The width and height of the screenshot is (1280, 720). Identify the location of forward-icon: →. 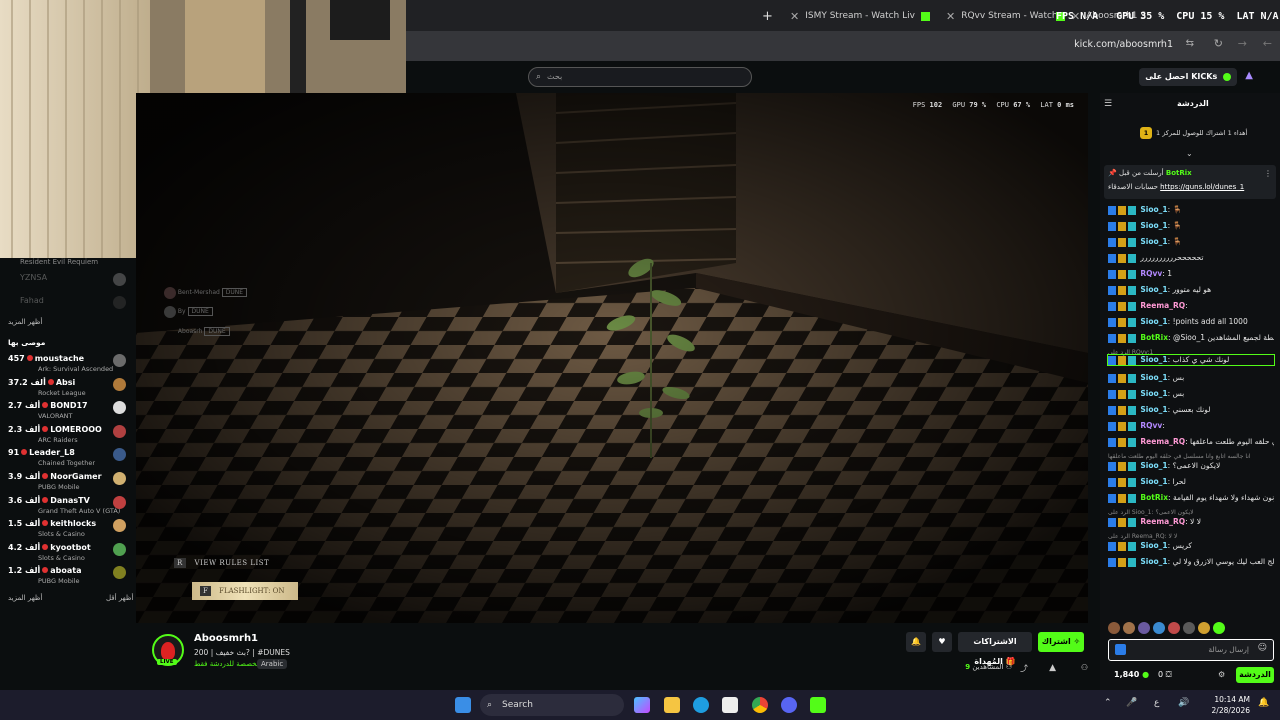
(1242, 43).